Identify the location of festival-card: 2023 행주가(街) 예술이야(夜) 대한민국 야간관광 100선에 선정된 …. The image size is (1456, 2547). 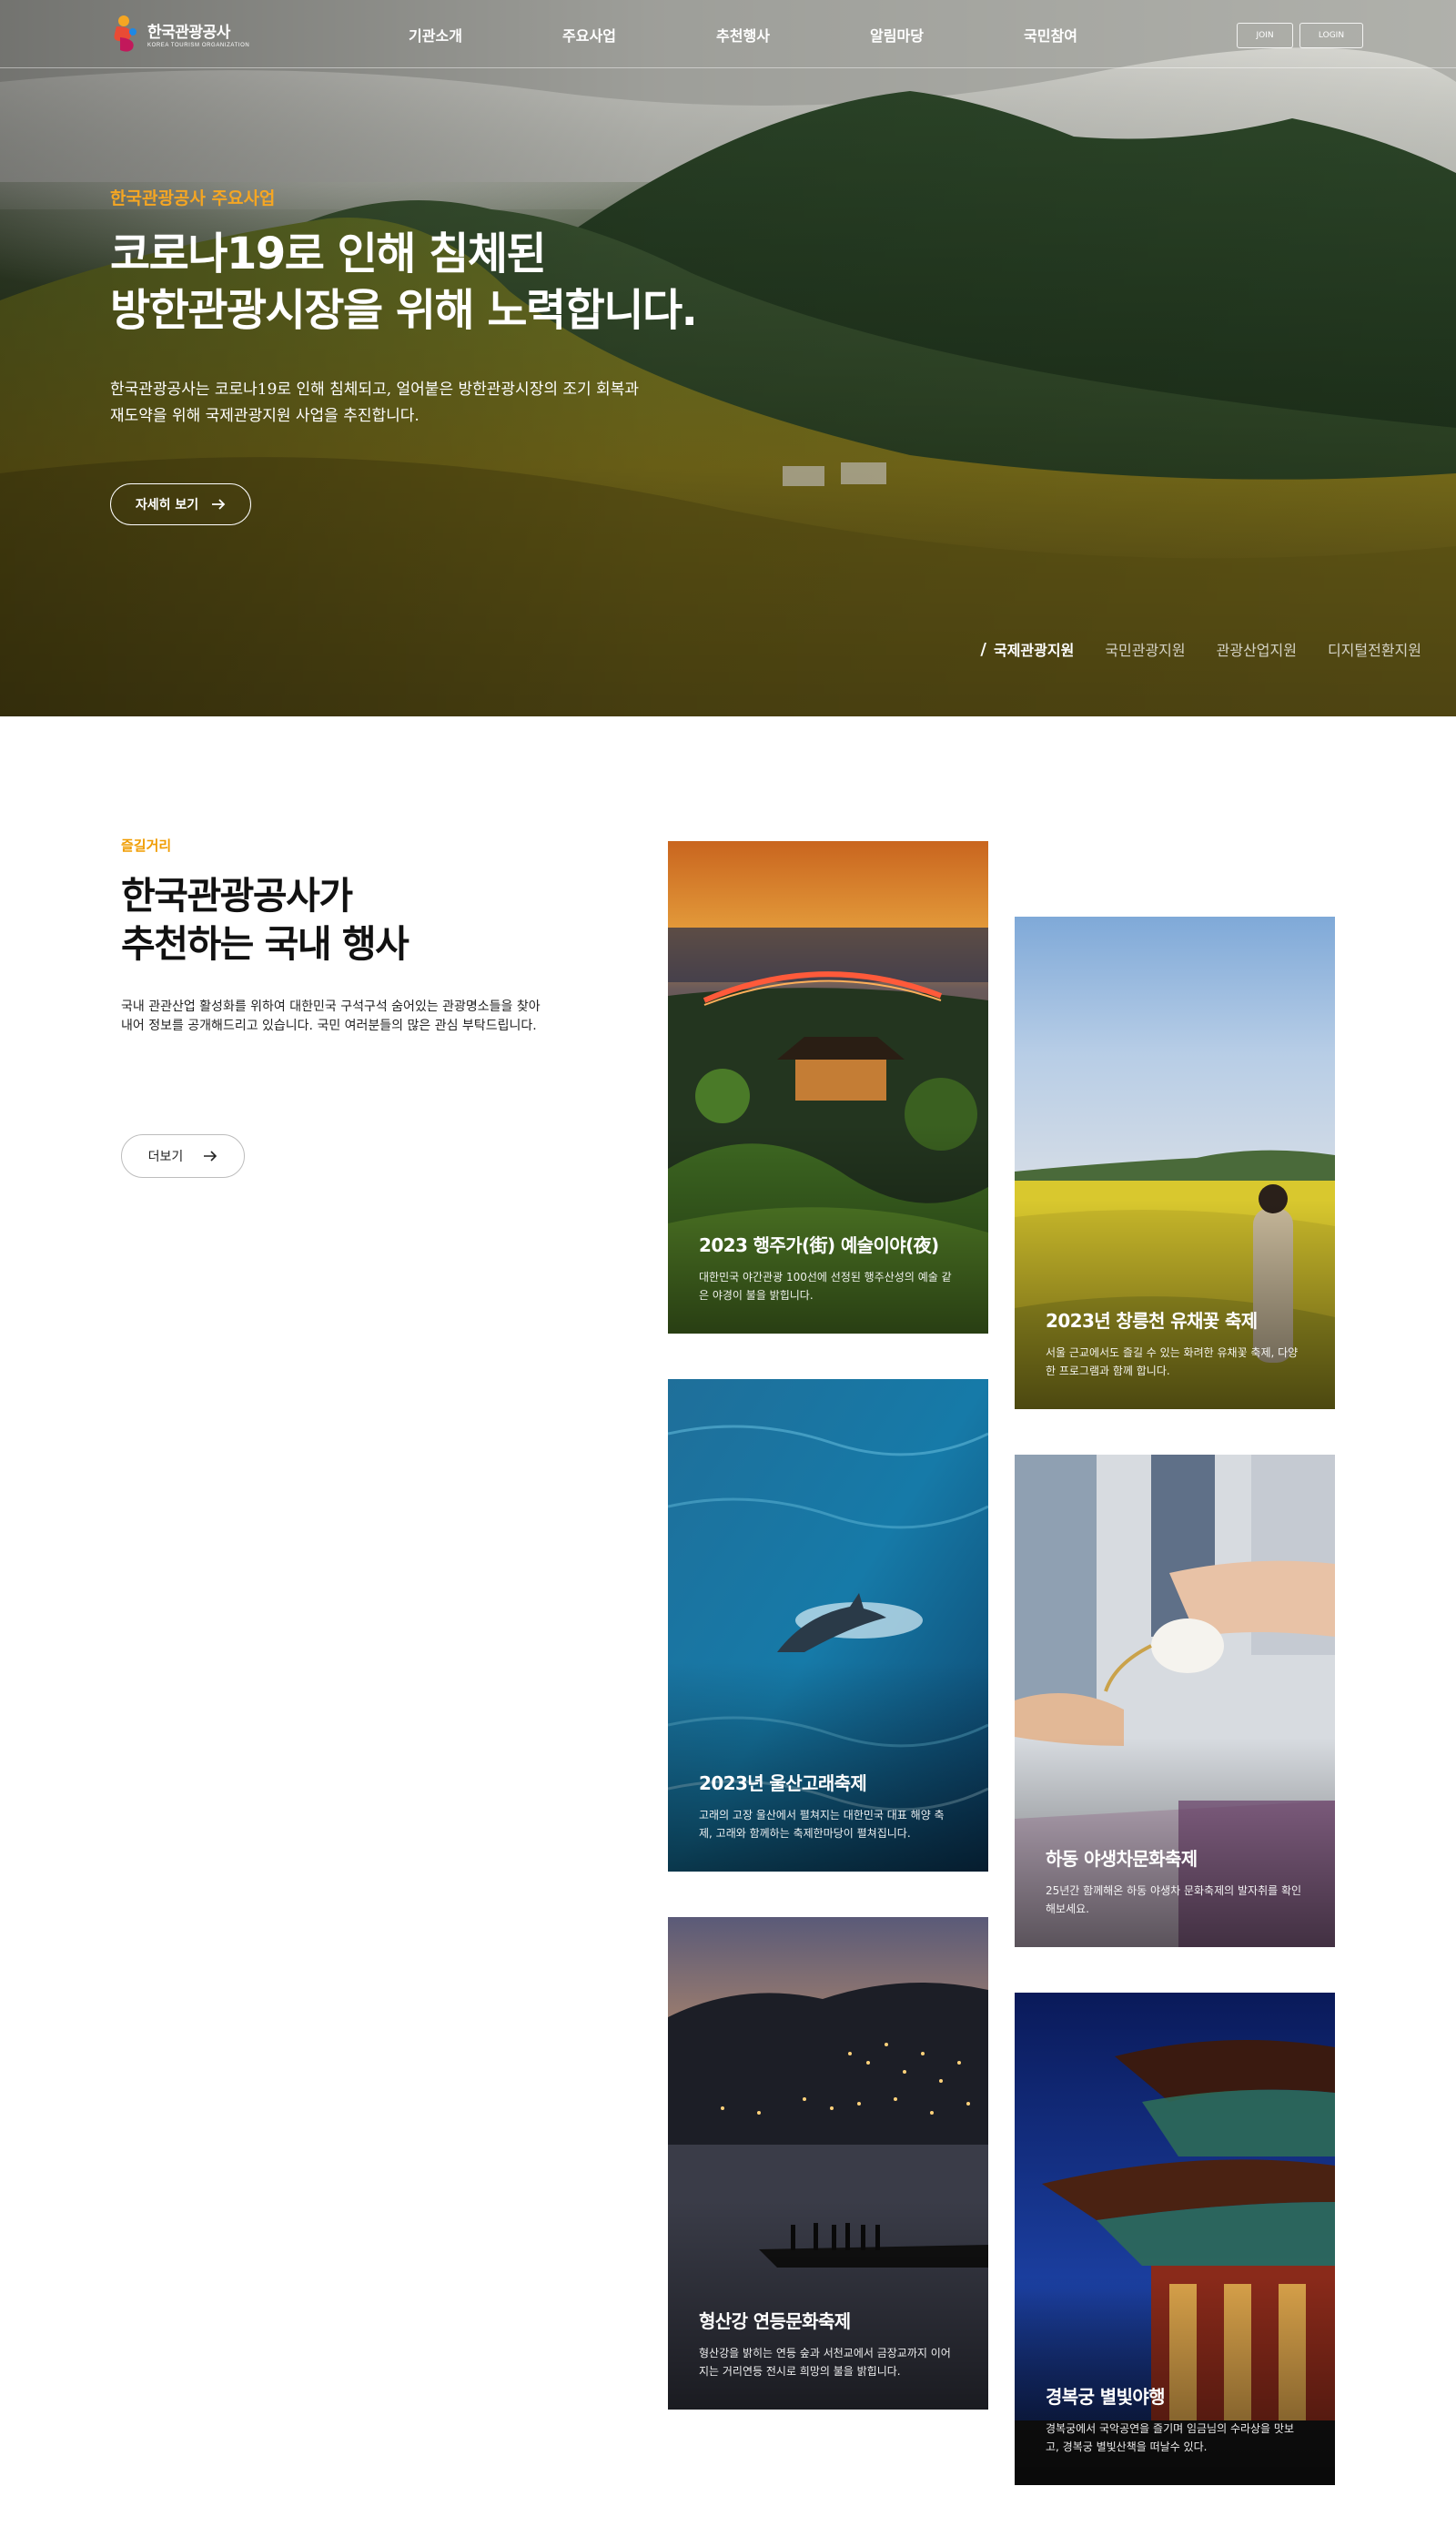
(828, 1088).